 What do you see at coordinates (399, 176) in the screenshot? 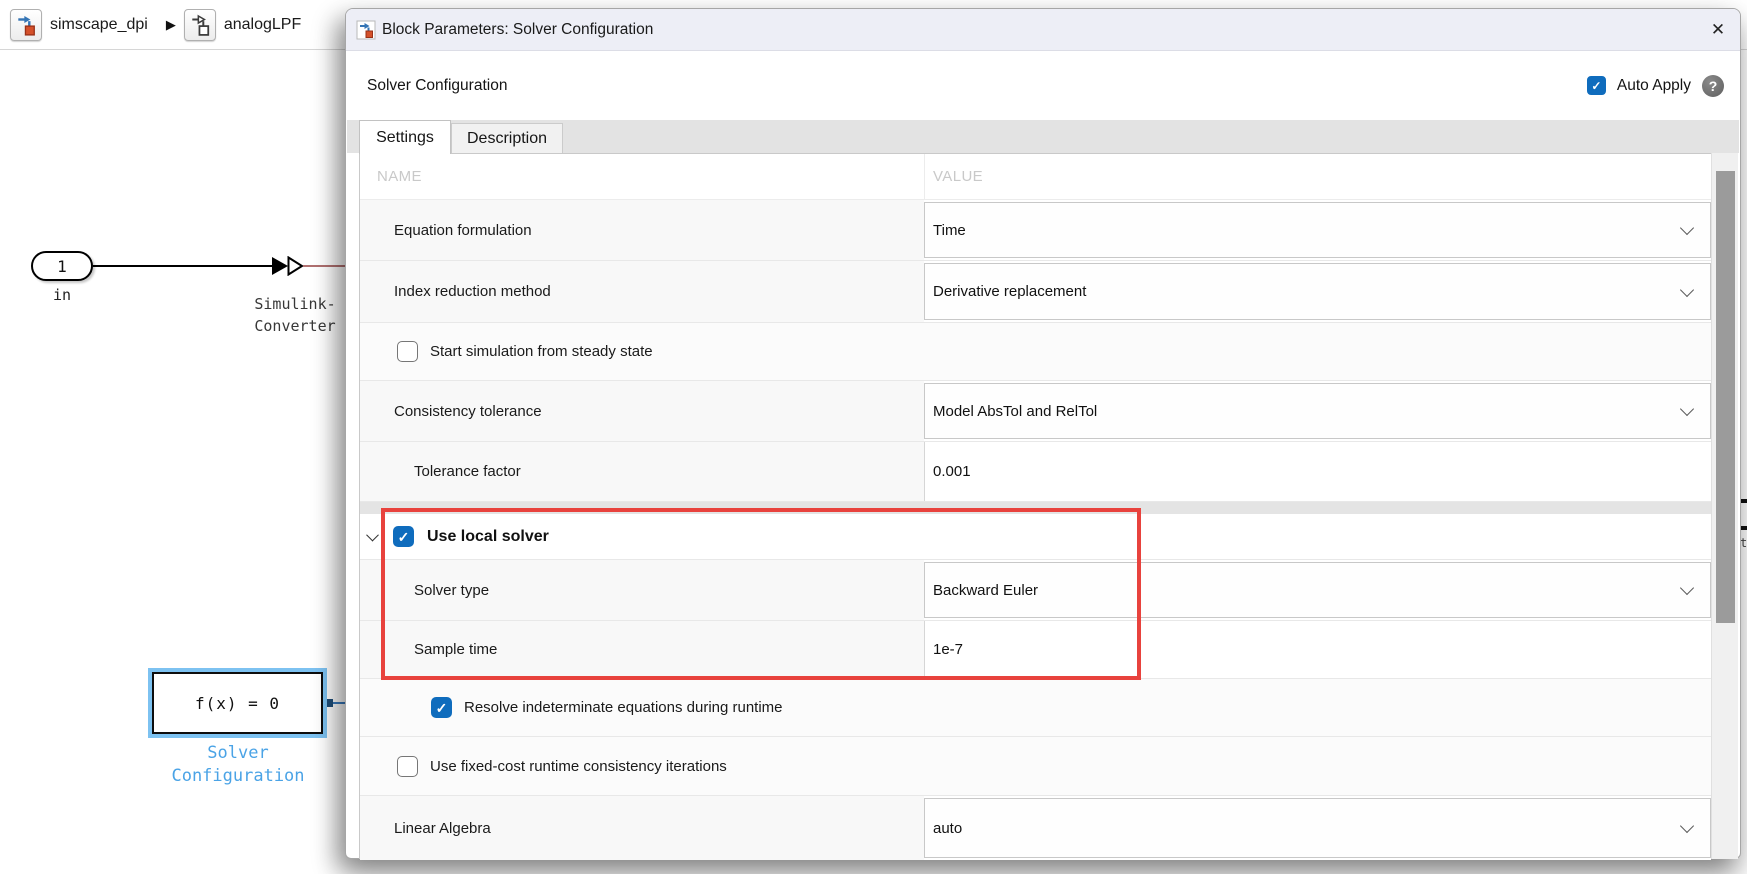
I see `name-column-header: NAME` at bounding box center [399, 176].